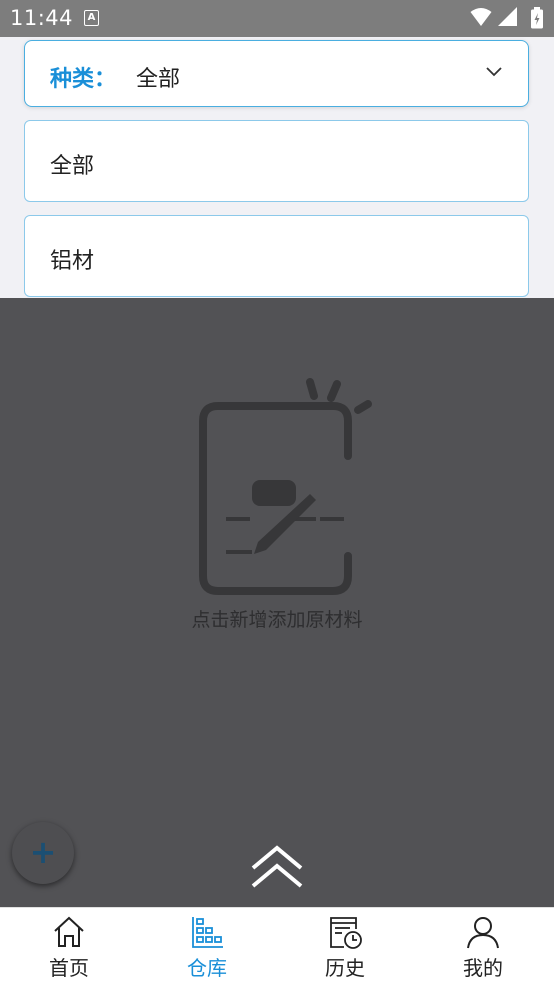 The width and height of the screenshot is (554, 984). I want to click on nav-item-profile: 我的, so click(483, 946).